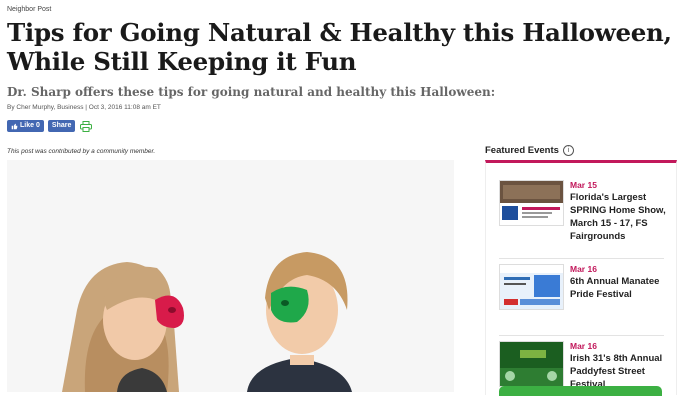 The width and height of the screenshot is (696, 396). I want to click on facebook-share-button: Share, so click(61, 126).